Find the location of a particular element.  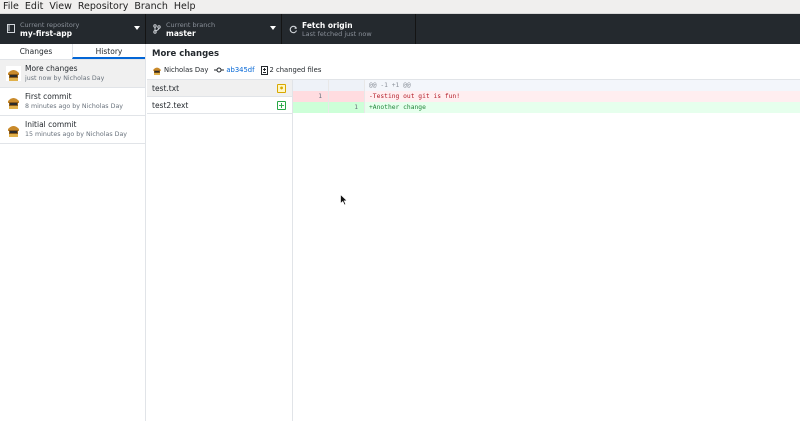

fetch-origin-button: Fetch origin Last fetched just now is located at coordinates (349, 29).